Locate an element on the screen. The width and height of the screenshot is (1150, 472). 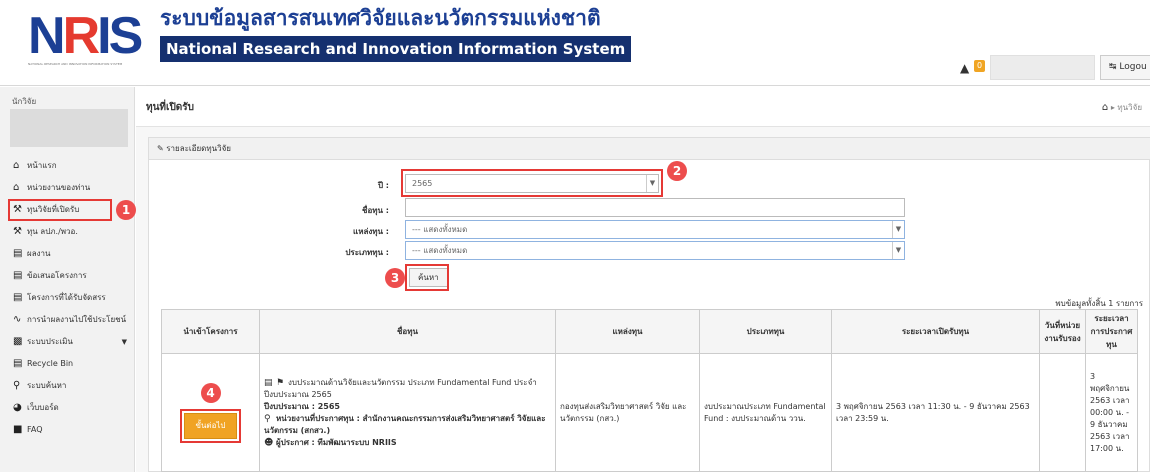
column-header: ระยะเวลาการประกาศทุน is located at coordinates (1111, 331).